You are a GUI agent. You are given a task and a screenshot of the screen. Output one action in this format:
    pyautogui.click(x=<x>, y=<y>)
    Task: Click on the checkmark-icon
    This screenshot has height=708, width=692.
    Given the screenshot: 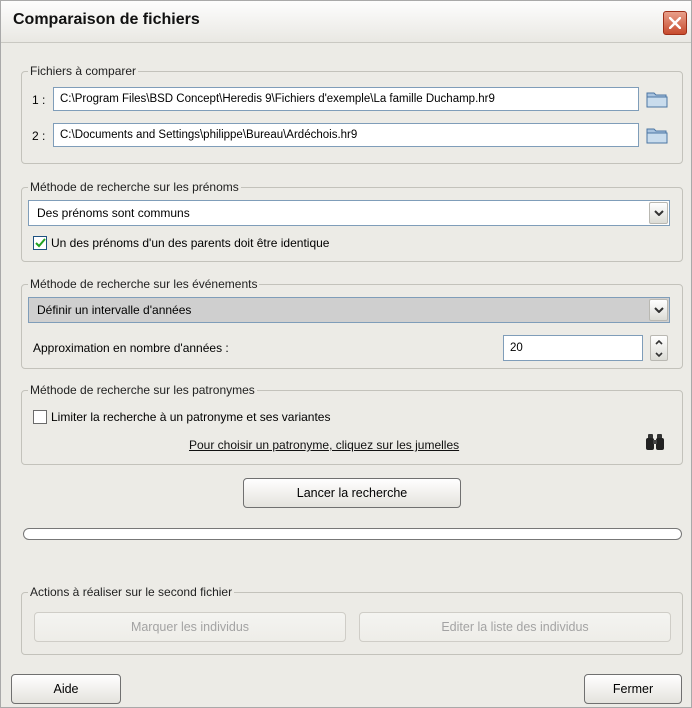 What is the action you would take?
    pyautogui.click(x=40, y=243)
    